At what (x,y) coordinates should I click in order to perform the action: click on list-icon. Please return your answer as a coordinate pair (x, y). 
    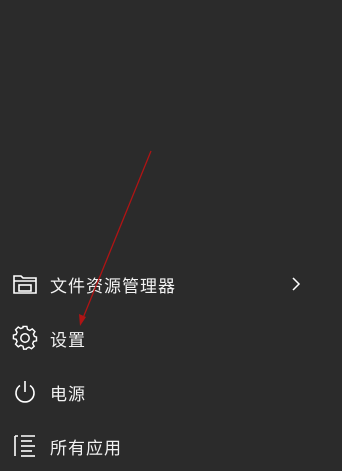
    Looking at the image, I should click on (25, 446).